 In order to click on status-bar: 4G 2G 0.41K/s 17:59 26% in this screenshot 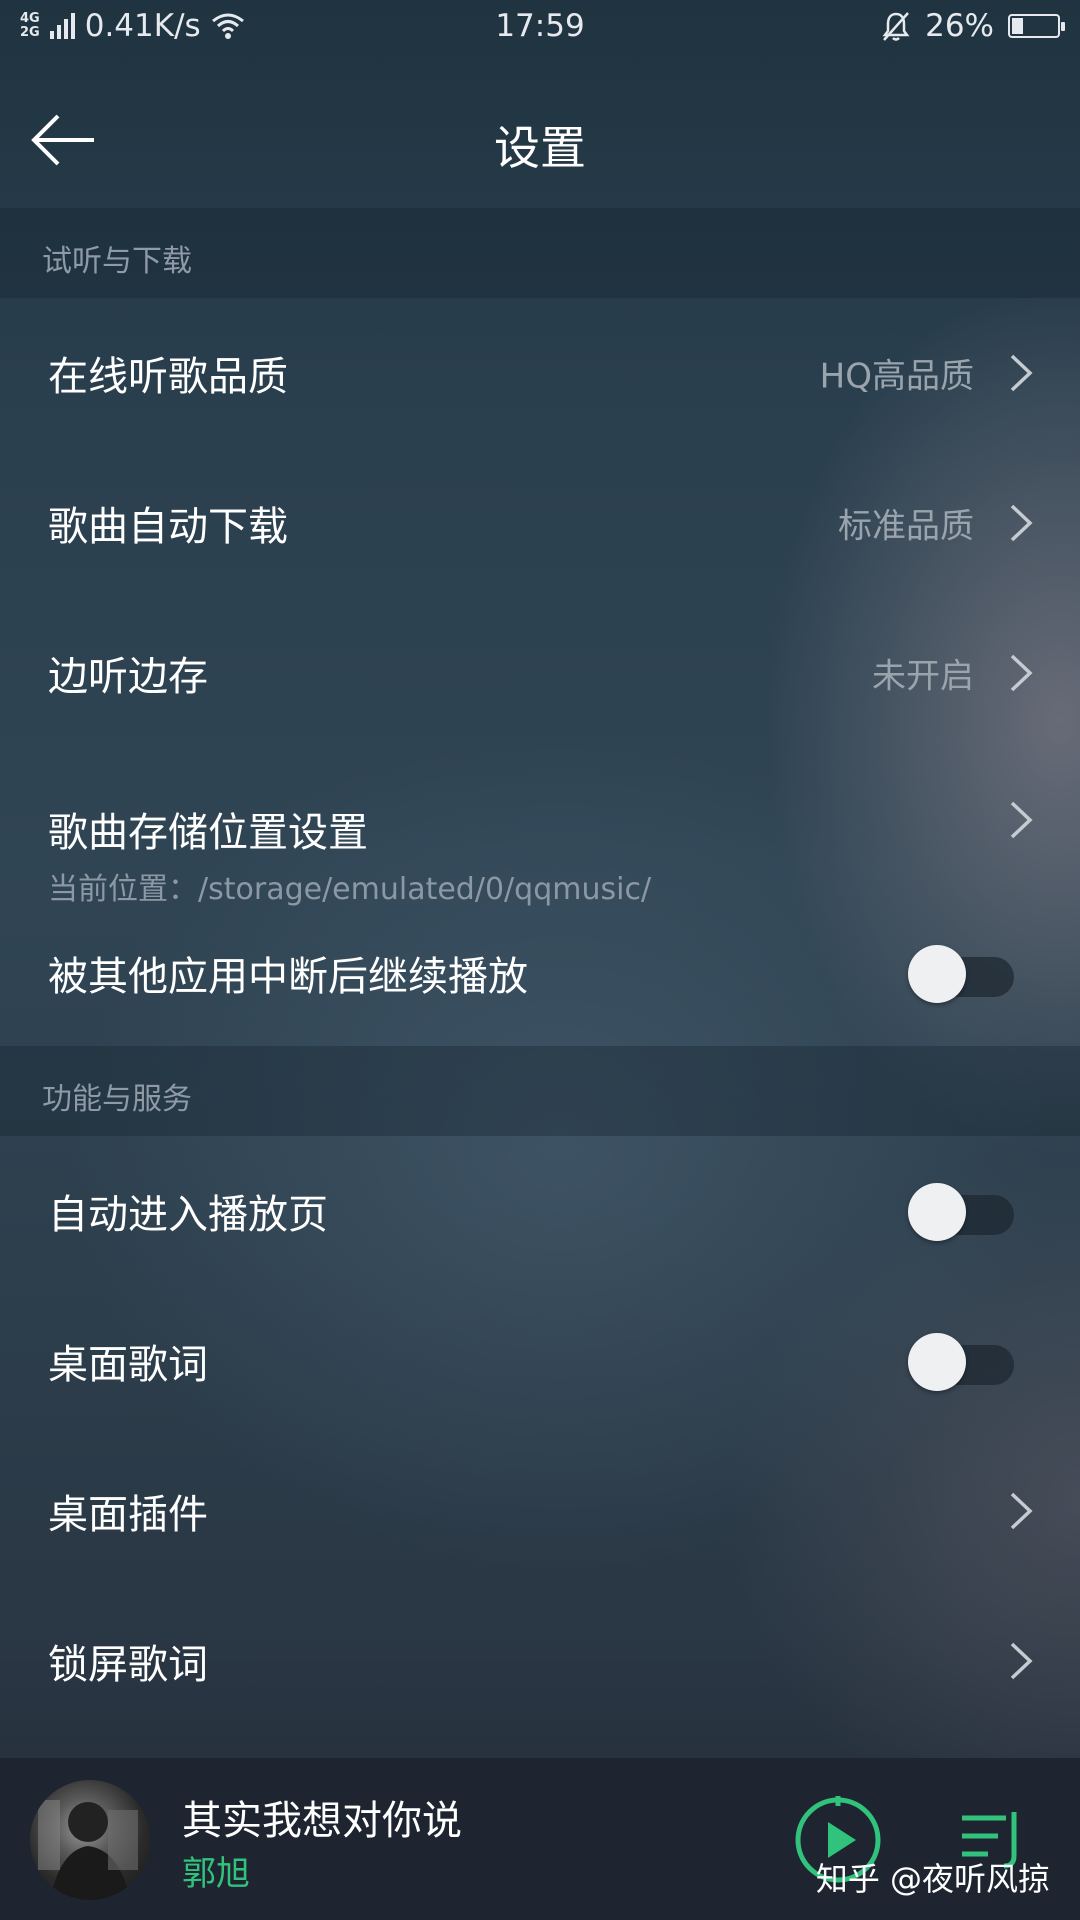, I will do `click(540, 30)`.